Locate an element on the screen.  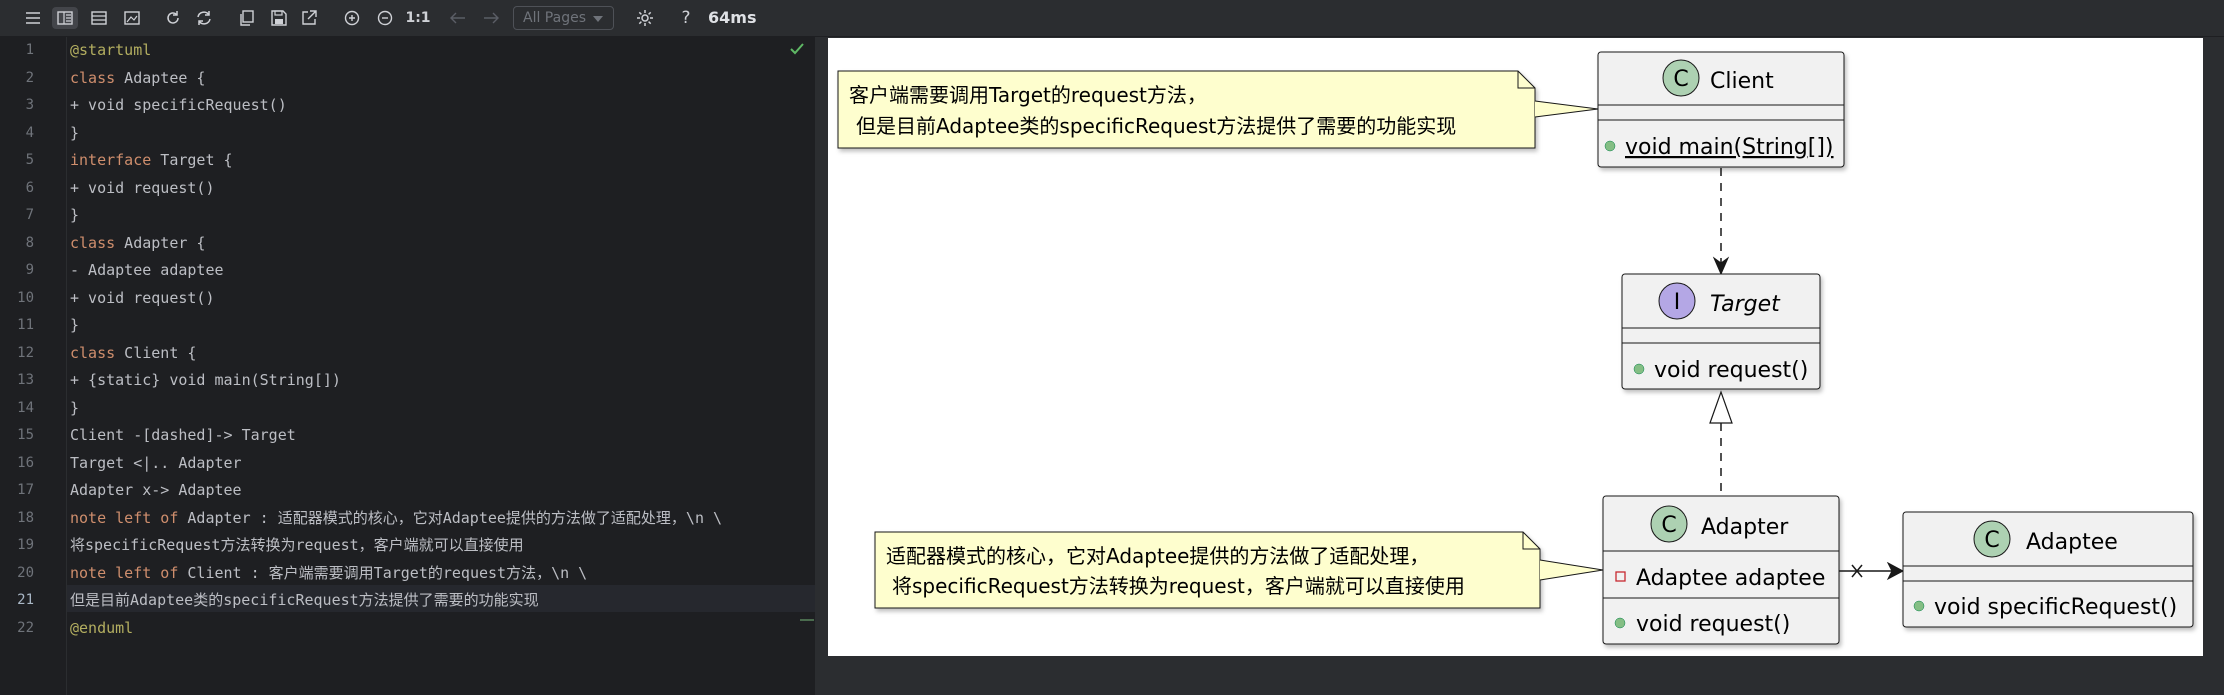
target-method: void request() is located at coordinates (1731, 370).